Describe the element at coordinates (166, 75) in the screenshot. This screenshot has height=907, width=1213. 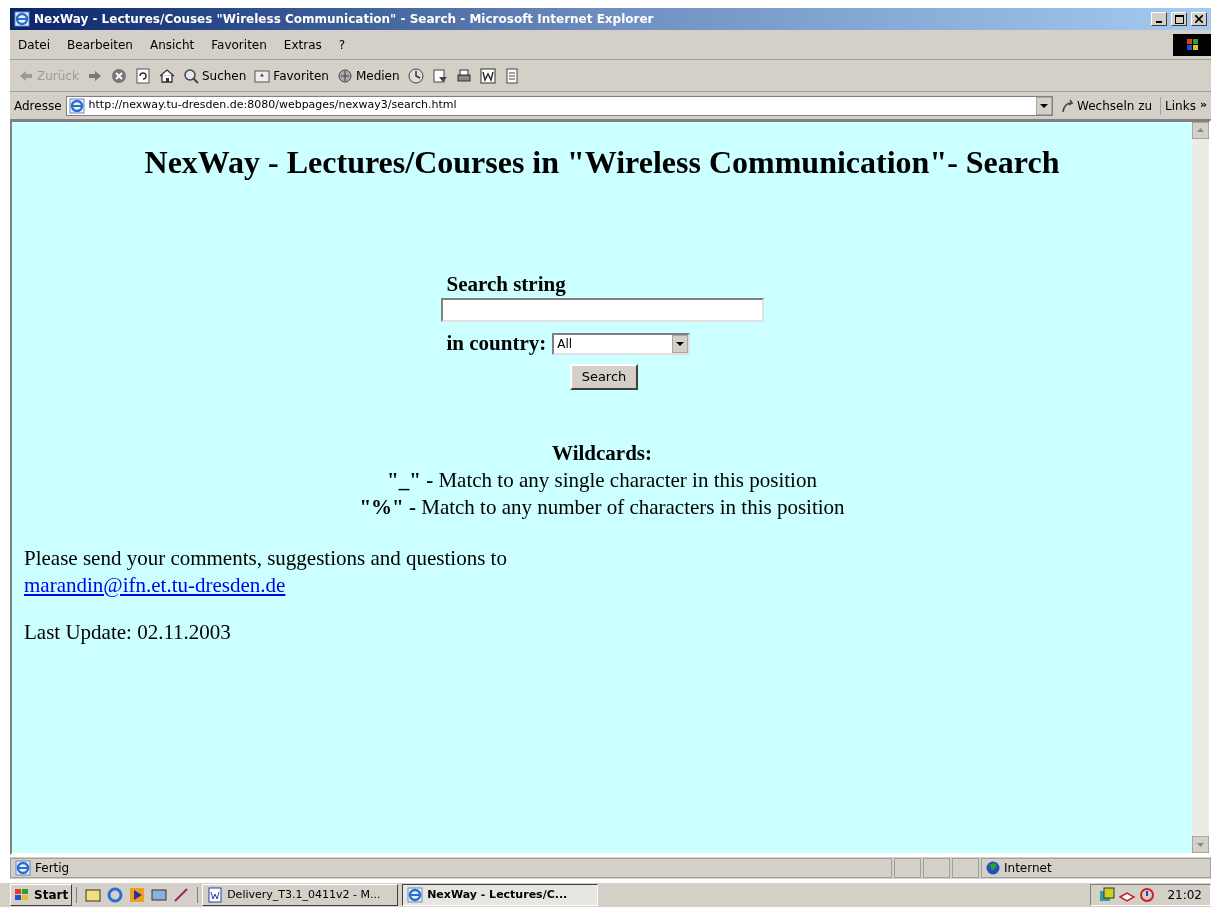
I see `home-icon` at that location.